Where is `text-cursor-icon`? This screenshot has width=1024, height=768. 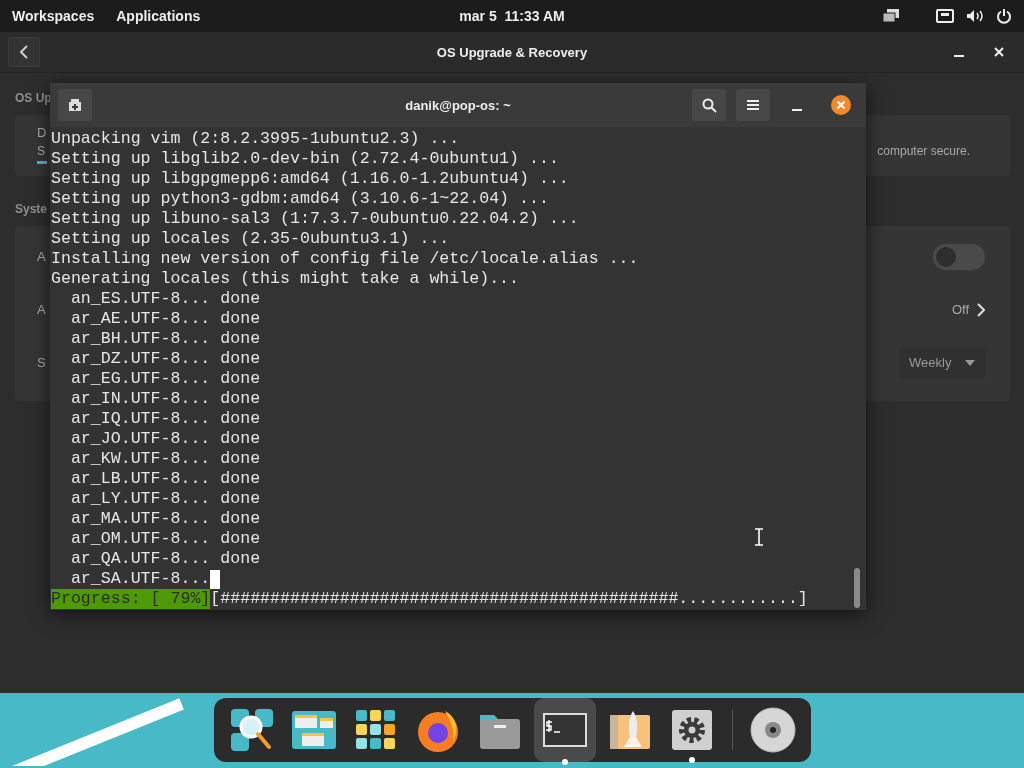
text-cursor-icon is located at coordinates (759, 537).